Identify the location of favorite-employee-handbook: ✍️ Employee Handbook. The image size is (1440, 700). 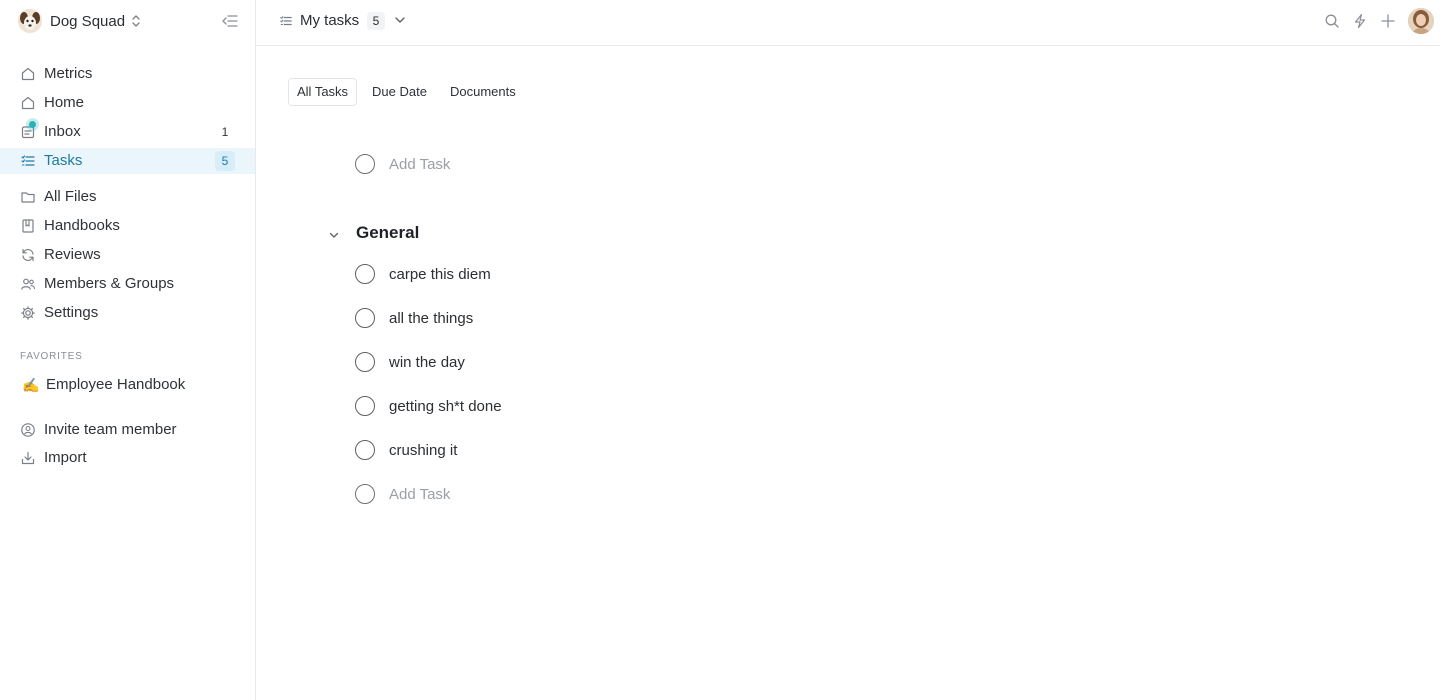
(127, 385).